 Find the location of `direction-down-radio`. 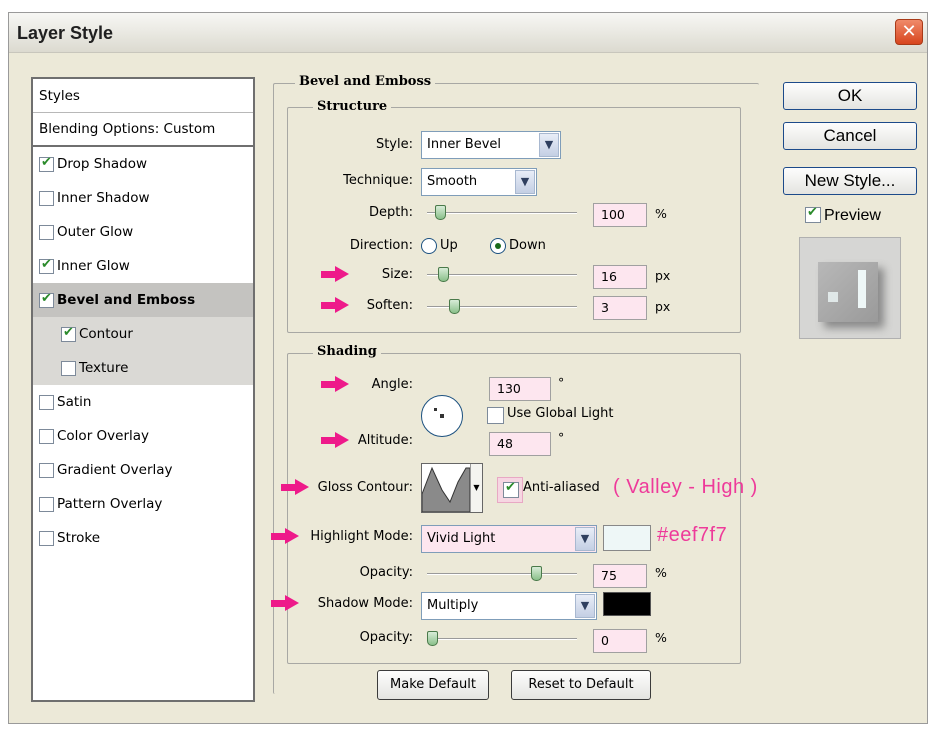

direction-down-radio is located at coordinates (498, 246).